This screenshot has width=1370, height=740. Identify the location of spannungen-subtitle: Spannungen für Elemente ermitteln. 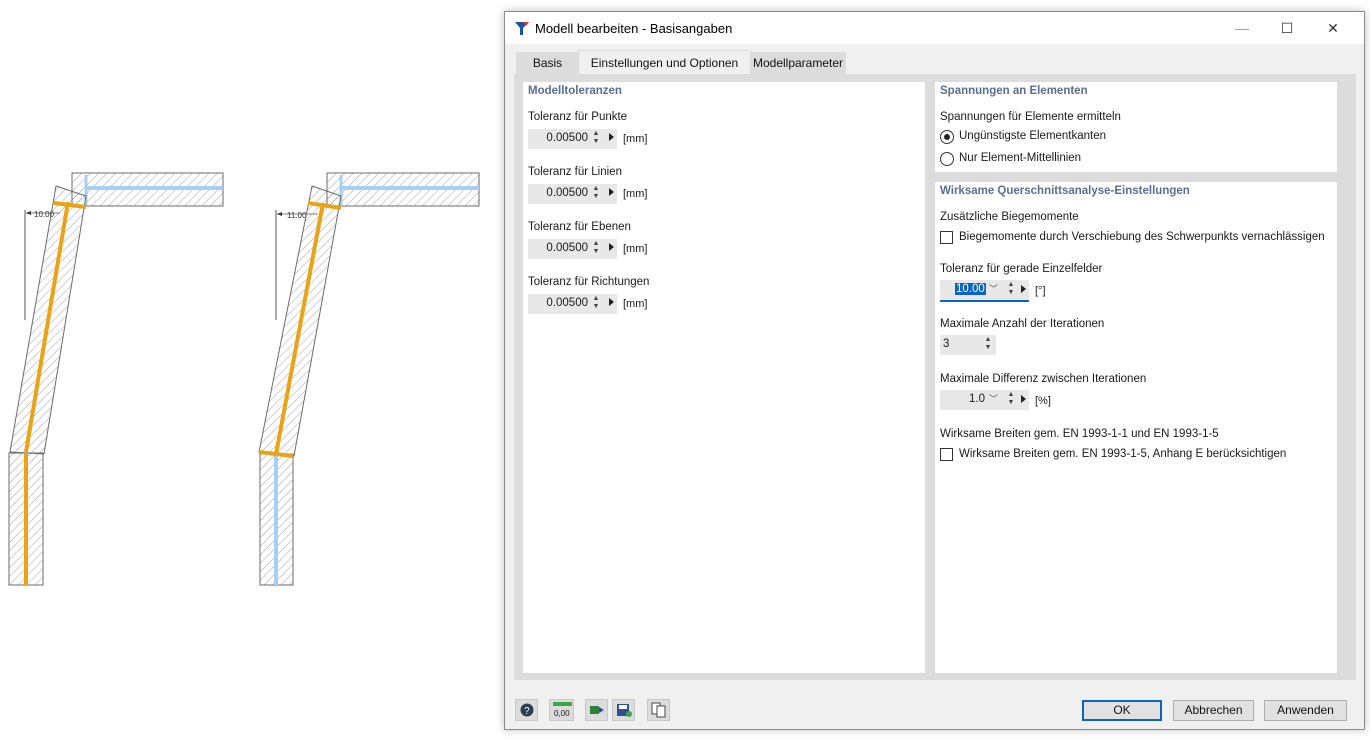
(1030, 117).